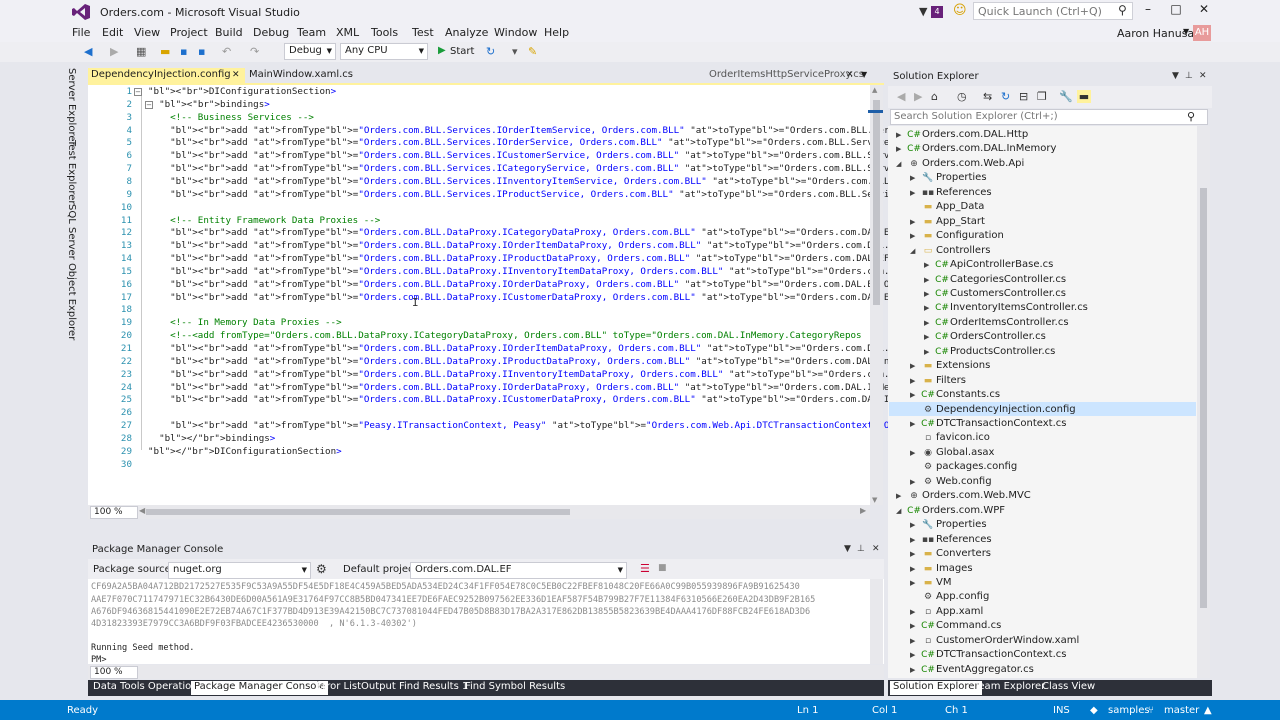 The image size is (1280, 720). Describe the element at coordinates (963, 496) in the screenshot. I see `tree-item: ▶ ⊕ Orders.com.Web.MVC` at that location.